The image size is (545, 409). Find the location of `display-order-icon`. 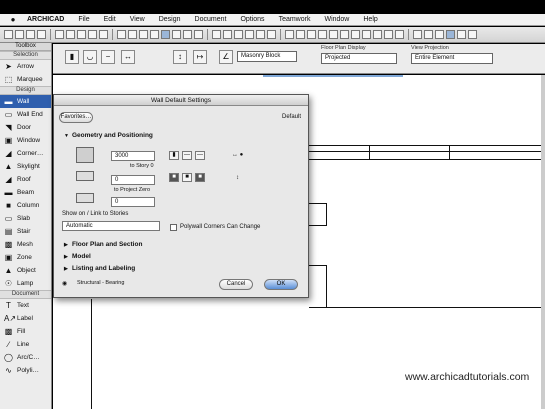

display-order-icon is located at coordinates (322, 34).